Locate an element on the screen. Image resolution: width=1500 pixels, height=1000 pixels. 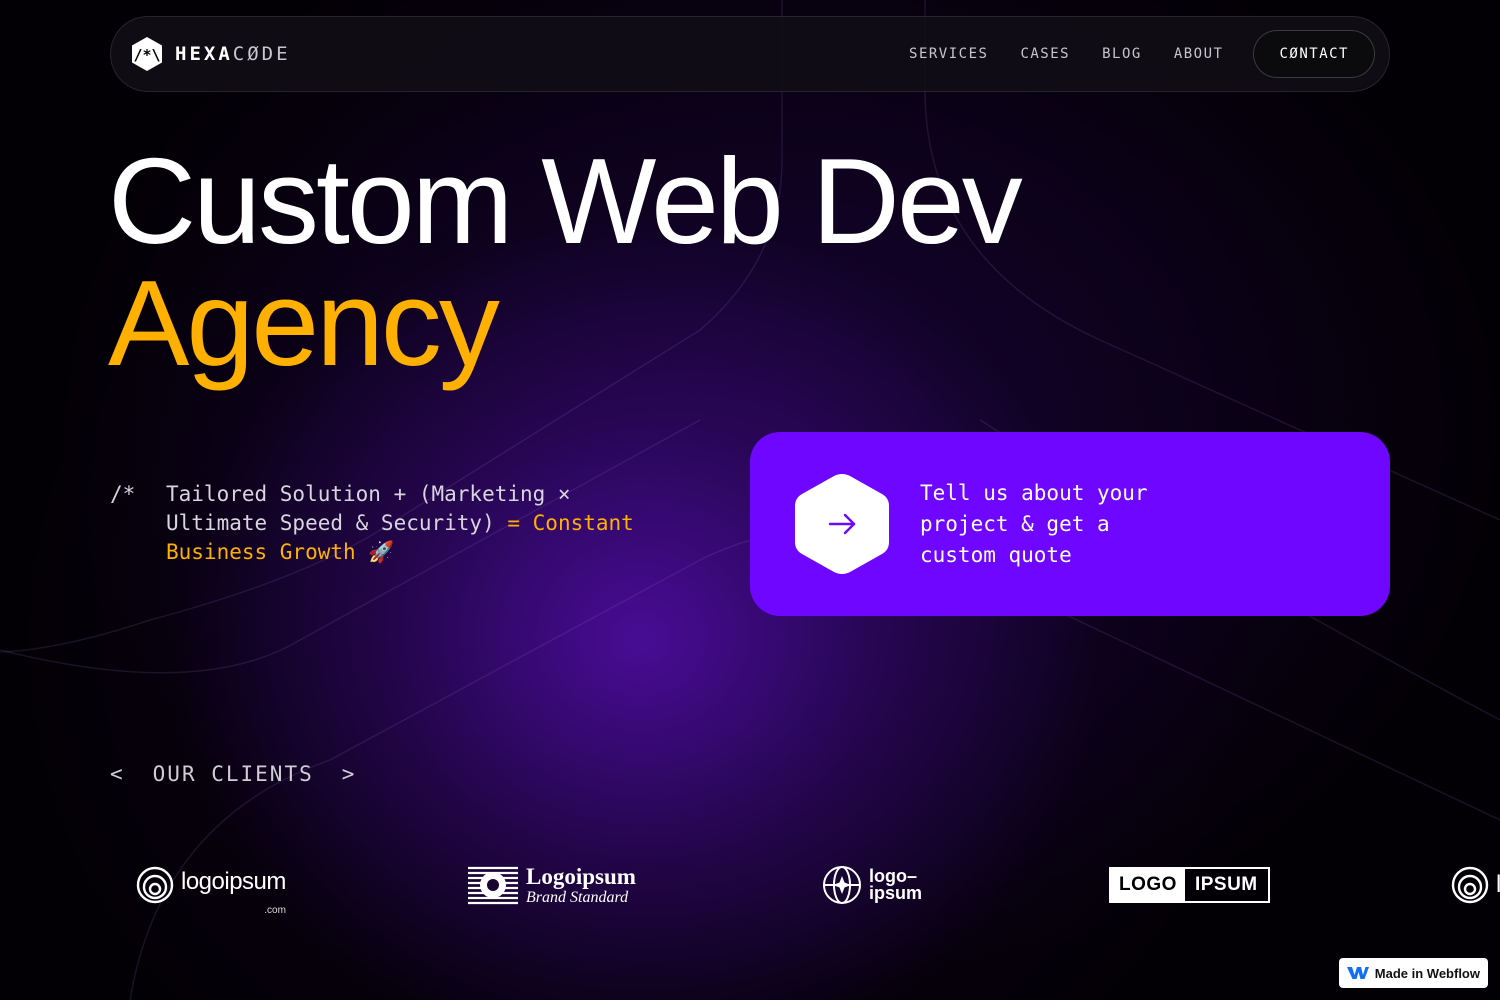
client-logo-5: logoipsum is located at coordinates (1475, 885).